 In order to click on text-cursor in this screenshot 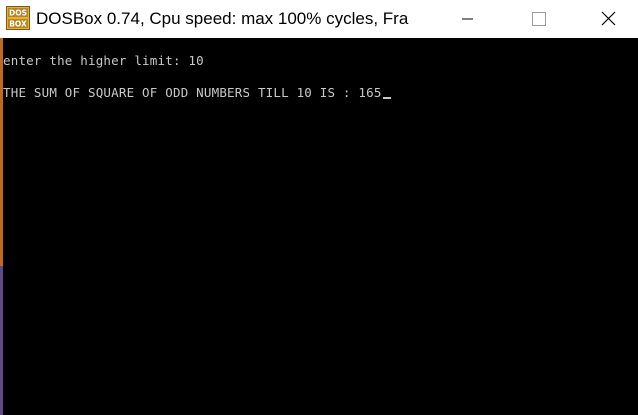, I will do `click(386, 98)`.